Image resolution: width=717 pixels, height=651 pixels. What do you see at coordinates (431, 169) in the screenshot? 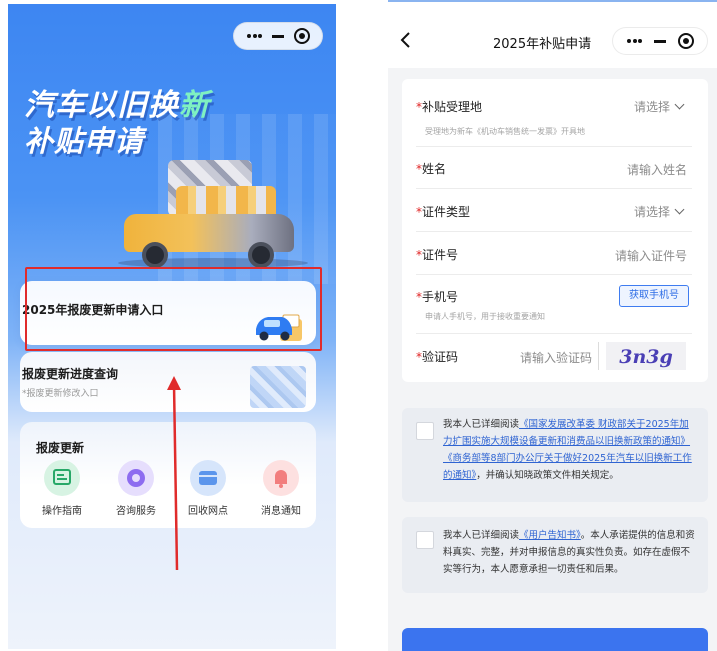
I see `name-label: *姓名` at bounding box center [431, 169].